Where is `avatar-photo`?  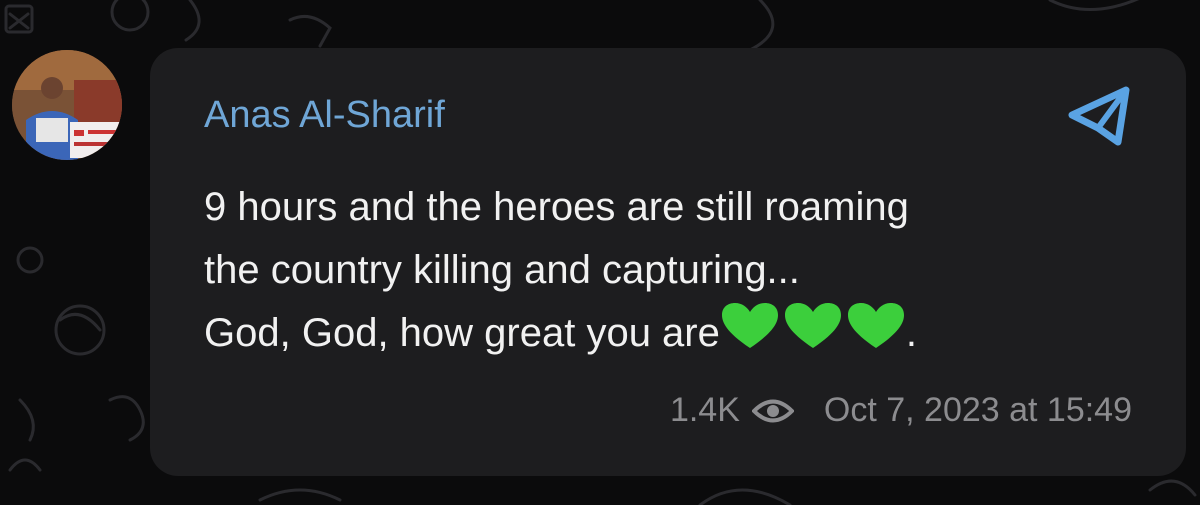
avatar-photo is located at coordinates (67, 105).